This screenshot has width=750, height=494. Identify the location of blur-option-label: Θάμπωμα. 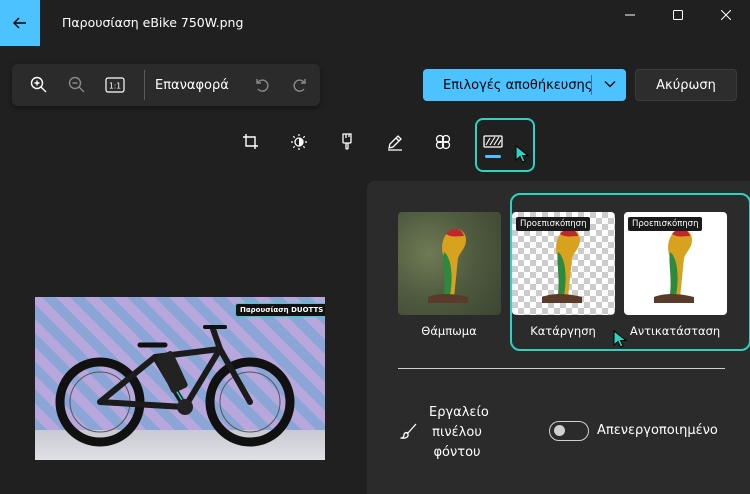
(449, 331).